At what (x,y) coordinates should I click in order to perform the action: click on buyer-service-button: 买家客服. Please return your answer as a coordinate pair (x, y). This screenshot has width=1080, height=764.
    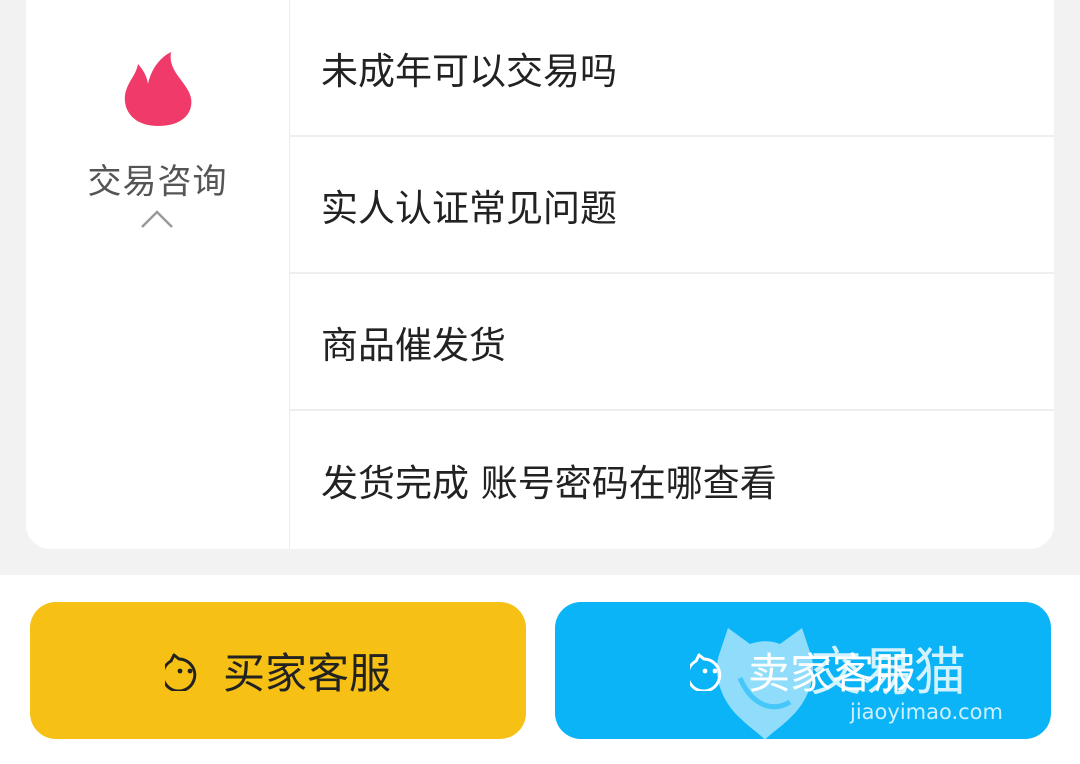
    Looking at the image, I should click on (278, 670).